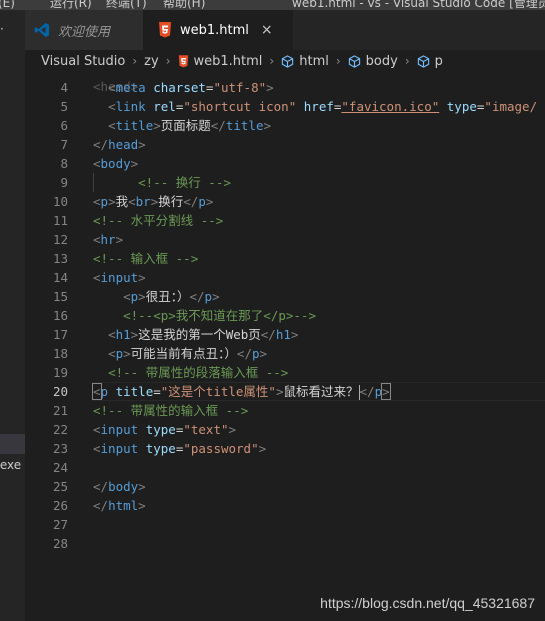 The image size is (545, 621). Describe the element at coordinates (12, 444) in the screenshot. I see `explorer-selected-row` at that location.